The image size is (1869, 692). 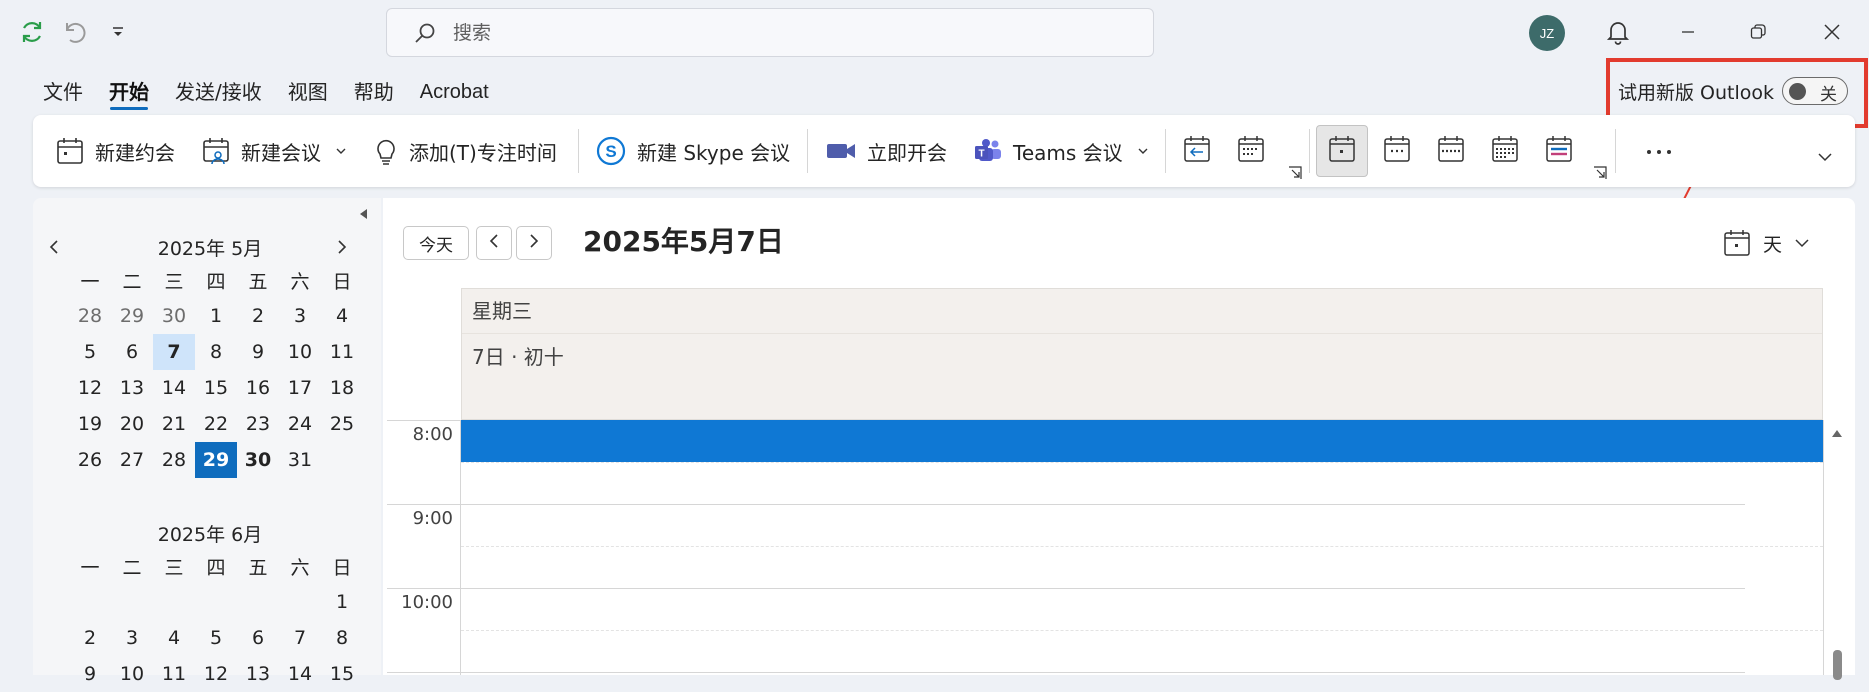 I want to click on avatar: JZ, so click(x=1547, y=33).